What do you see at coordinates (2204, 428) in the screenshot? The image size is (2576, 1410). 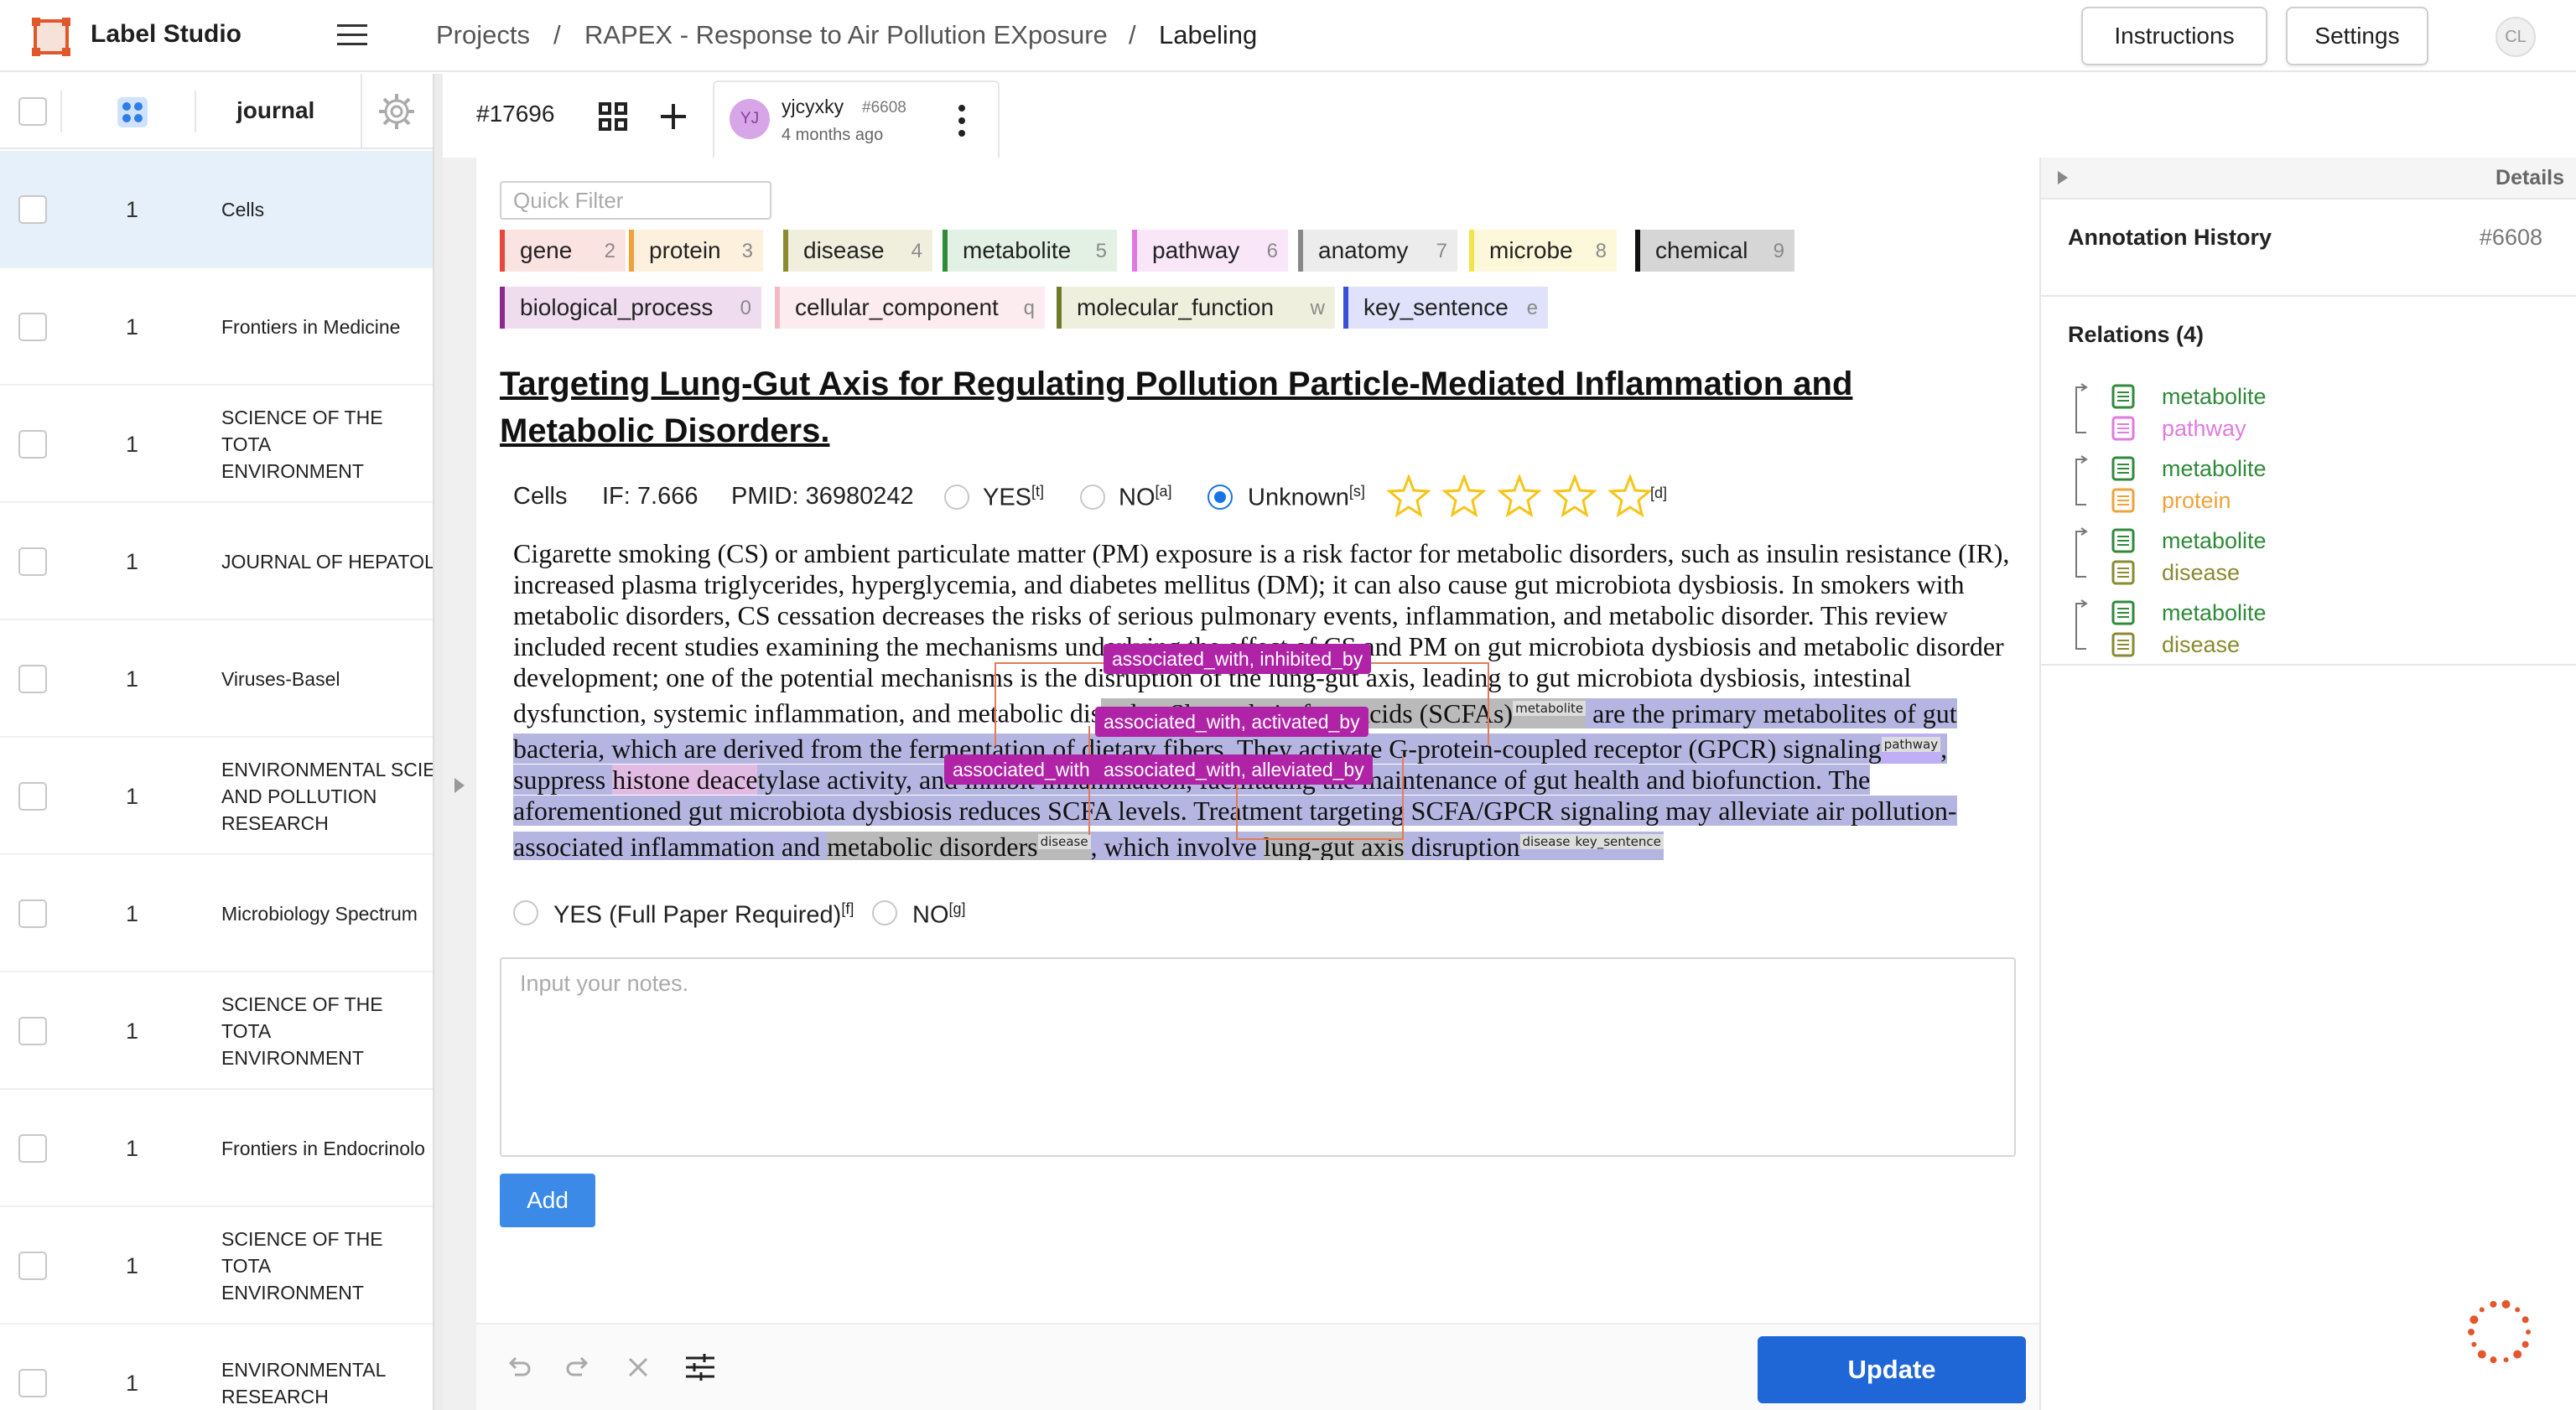 I see `relation-to: pathway` at bounding box center [2204, 428].